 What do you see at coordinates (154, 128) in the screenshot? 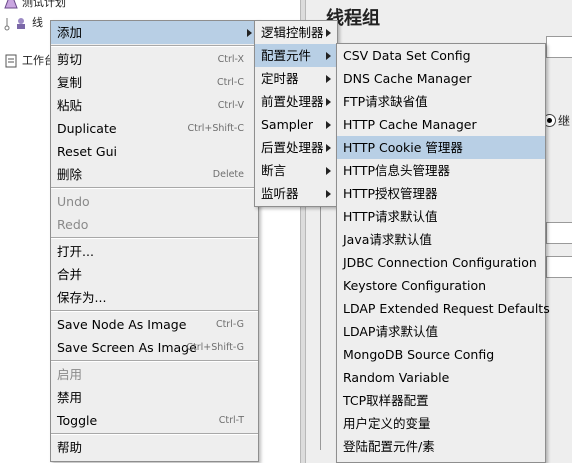
I see `menu-item-duplicate: Duplicate Ctrl+Shift-C` at bounding box center [154, 128].